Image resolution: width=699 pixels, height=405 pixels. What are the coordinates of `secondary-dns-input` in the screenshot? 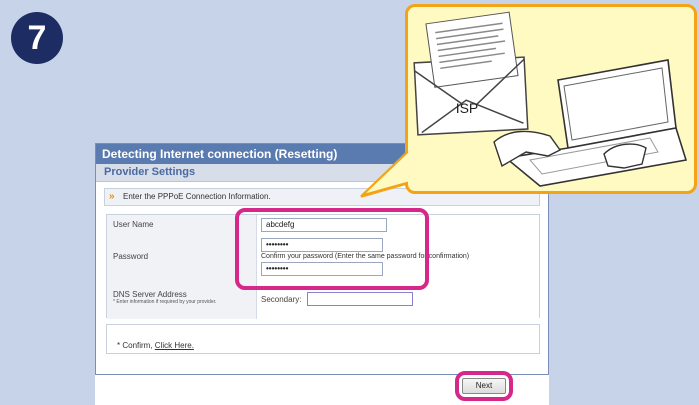 It's located at (360, 299).